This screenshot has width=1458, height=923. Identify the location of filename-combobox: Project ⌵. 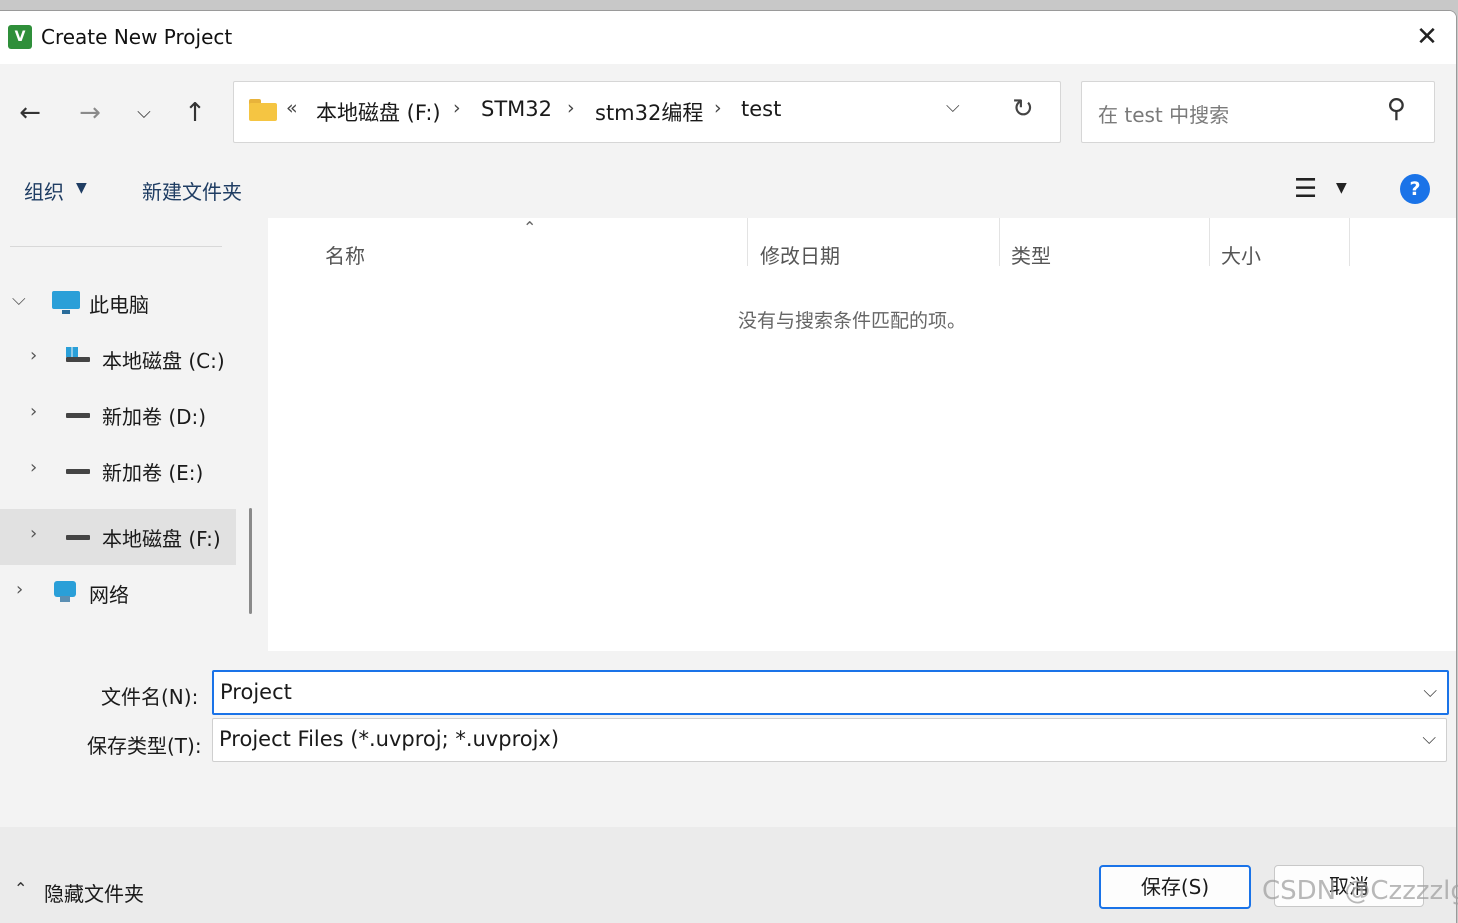
(830, 692).